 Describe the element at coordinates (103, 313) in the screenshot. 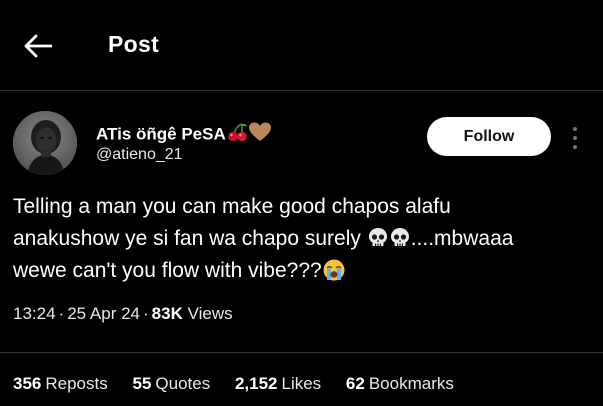

I see `post-date: 25 Apr 24` at that location.